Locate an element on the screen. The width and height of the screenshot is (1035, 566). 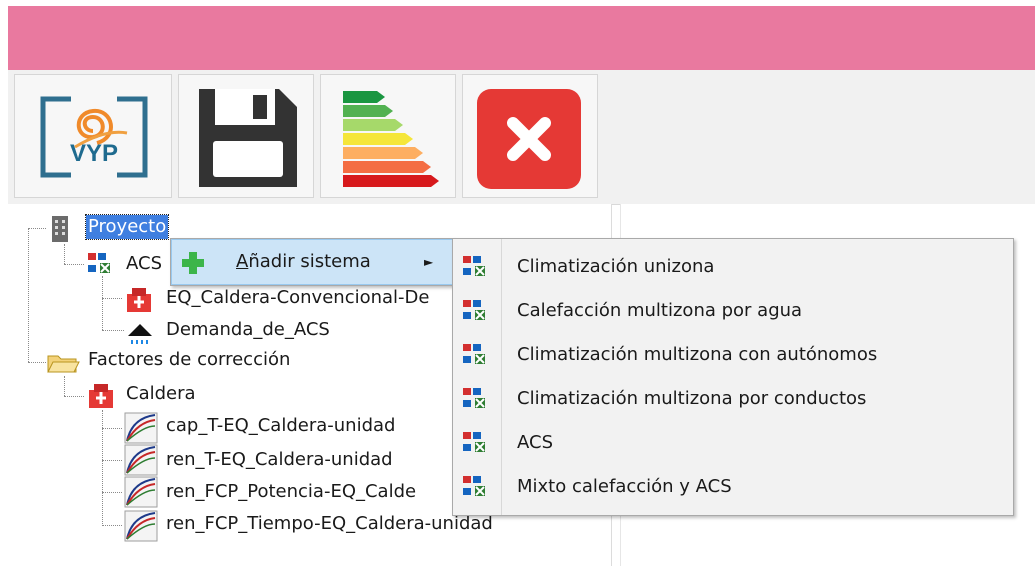
submenu-item: Climatización multizona por conductos is located at coordinates (733, 399).